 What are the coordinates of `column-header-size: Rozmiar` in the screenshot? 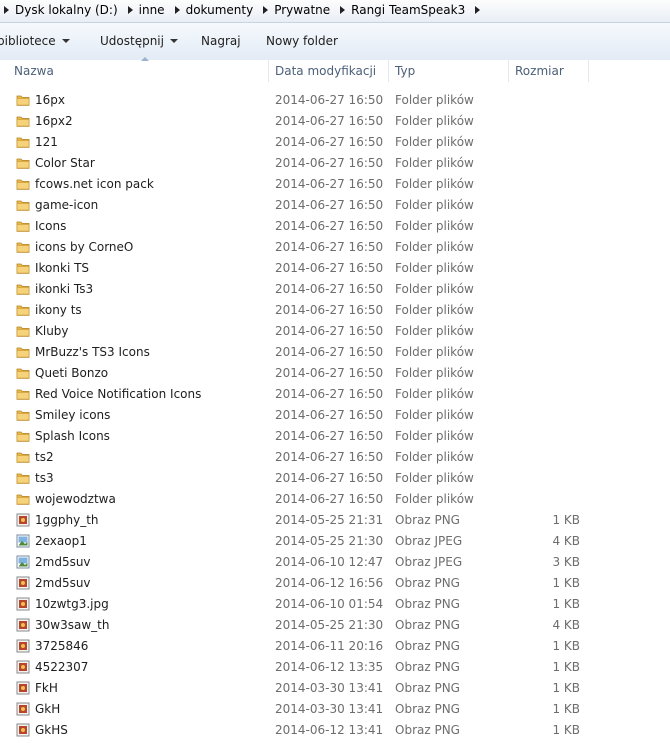 It's located at (549, 71).